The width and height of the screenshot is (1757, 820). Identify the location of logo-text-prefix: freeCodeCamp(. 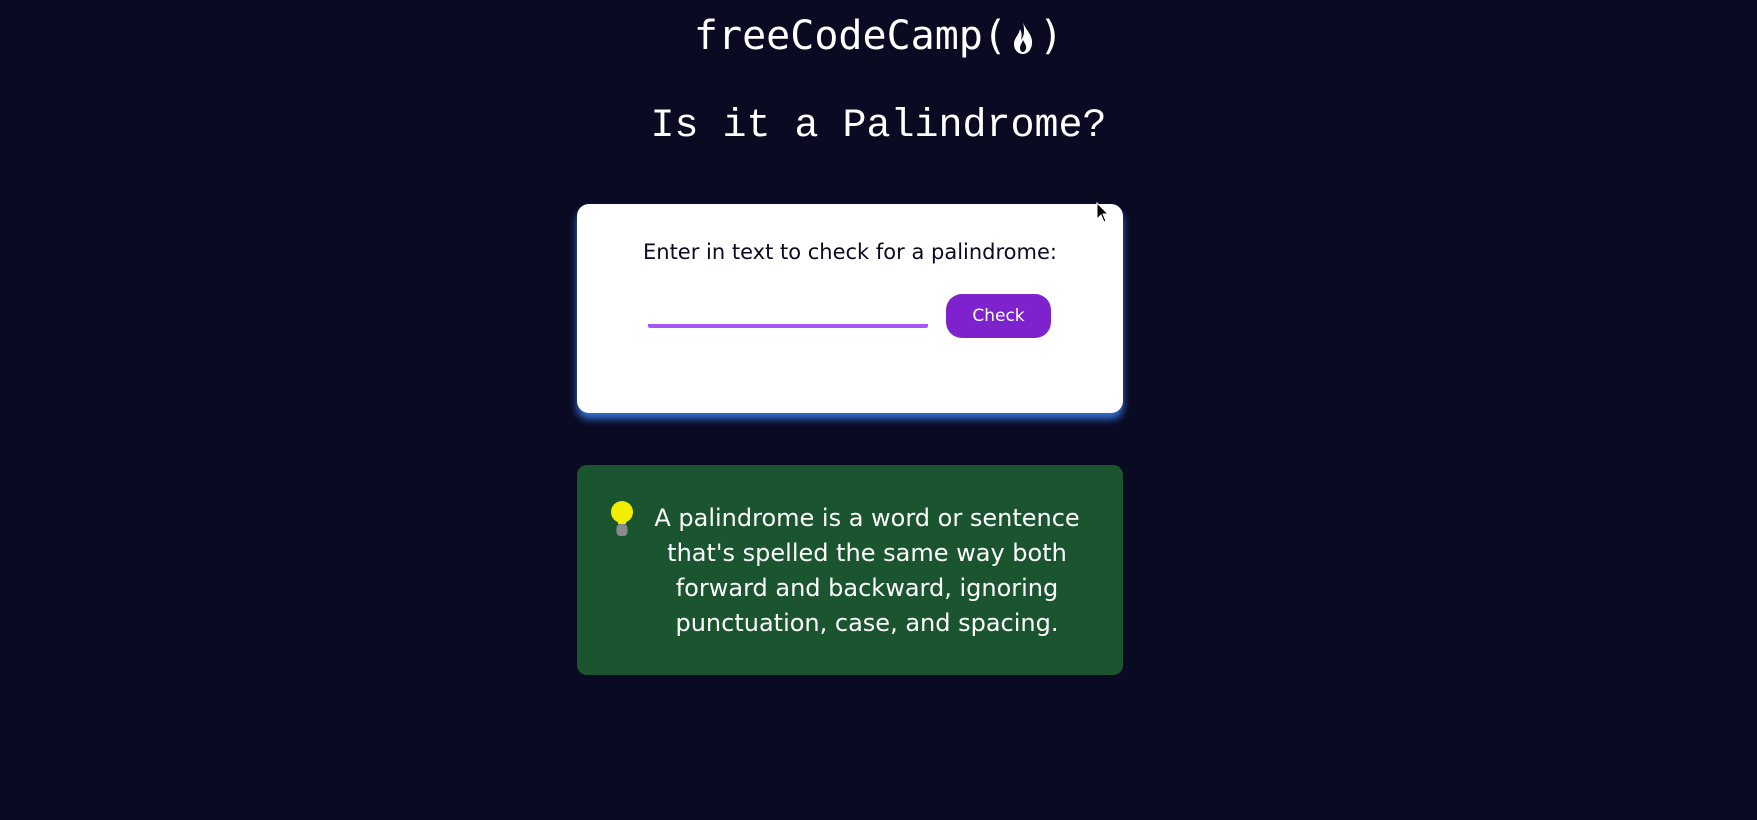
(850, 36).